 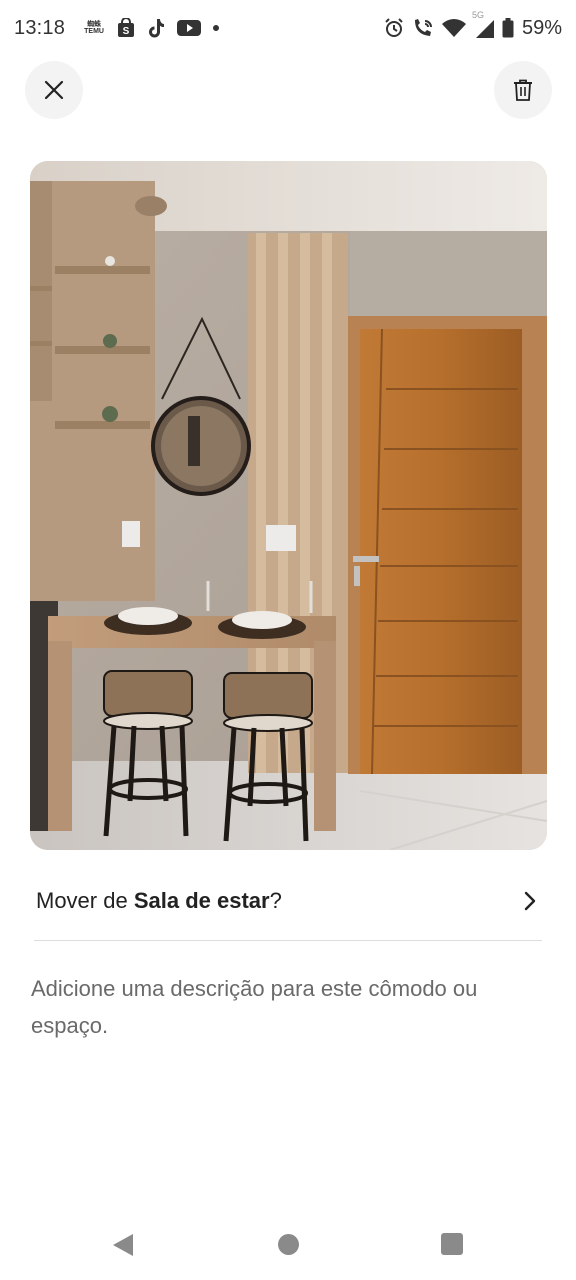 What do you see at coordinates (94, 31) in the screenshot?
I see `temu-icon-label: TEMU` at bounding box center [94, 31].